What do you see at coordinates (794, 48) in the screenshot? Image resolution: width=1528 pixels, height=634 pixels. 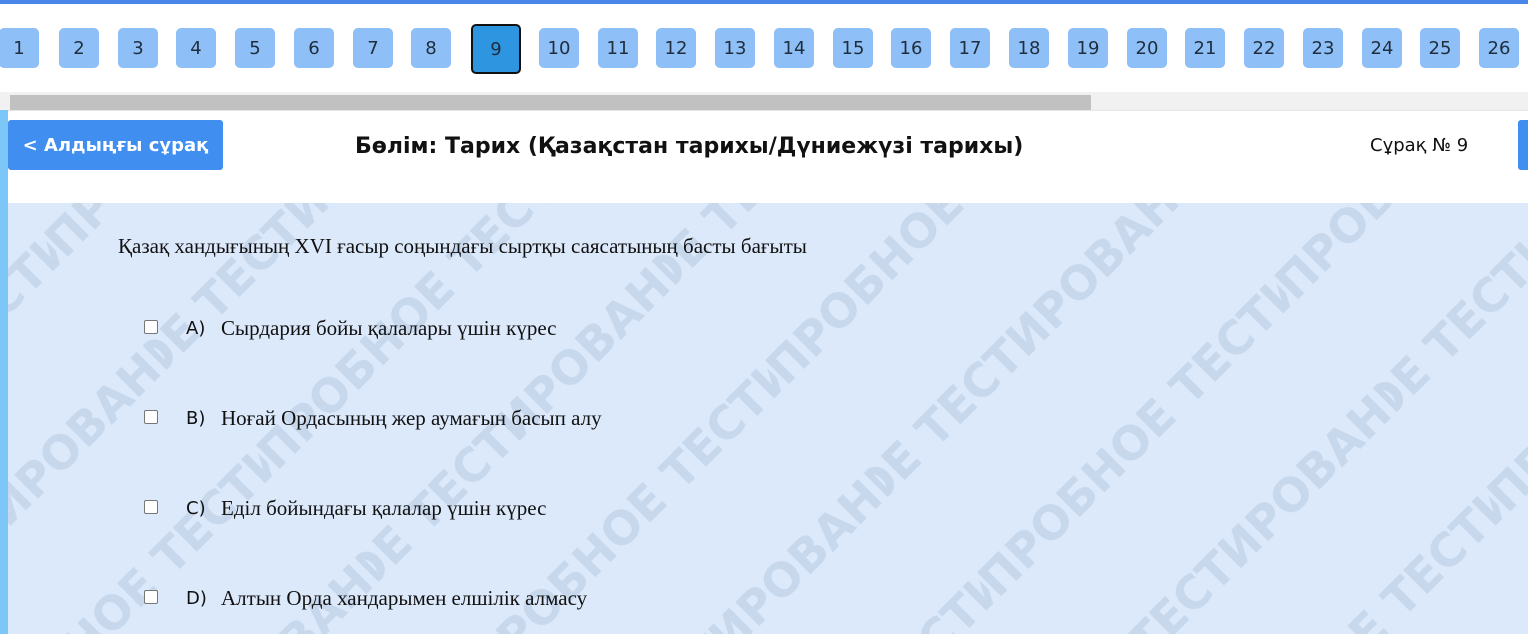 I see `question-nav-button-14: 14` at bounding box center [794, 48].